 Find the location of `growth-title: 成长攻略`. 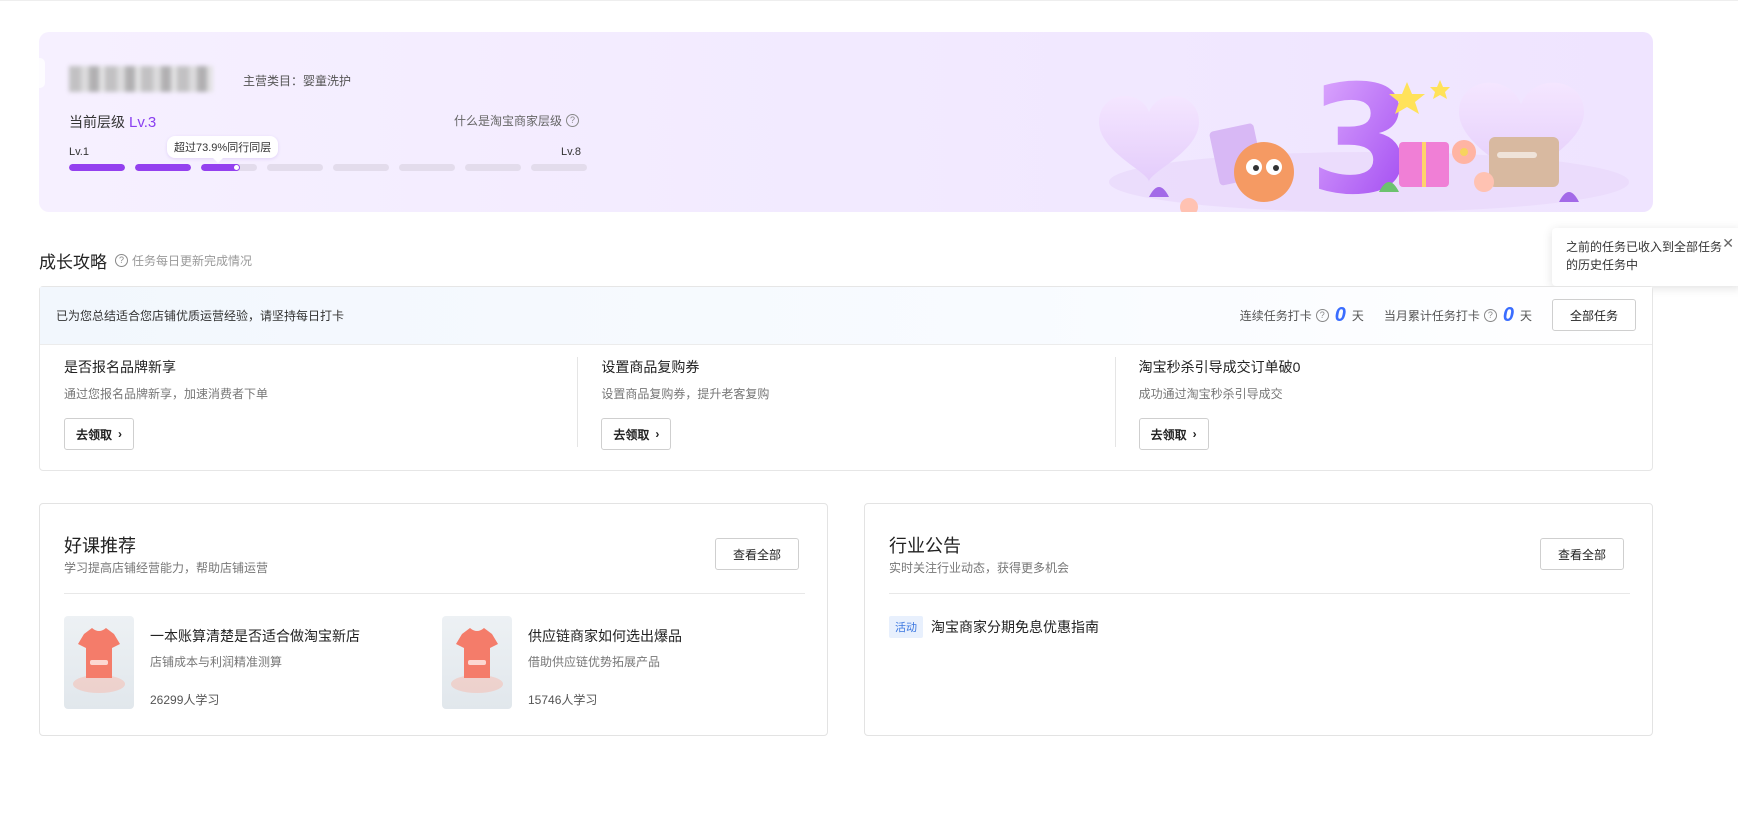

growth-title: 成长攻略 is located at coordinates (73, 262).